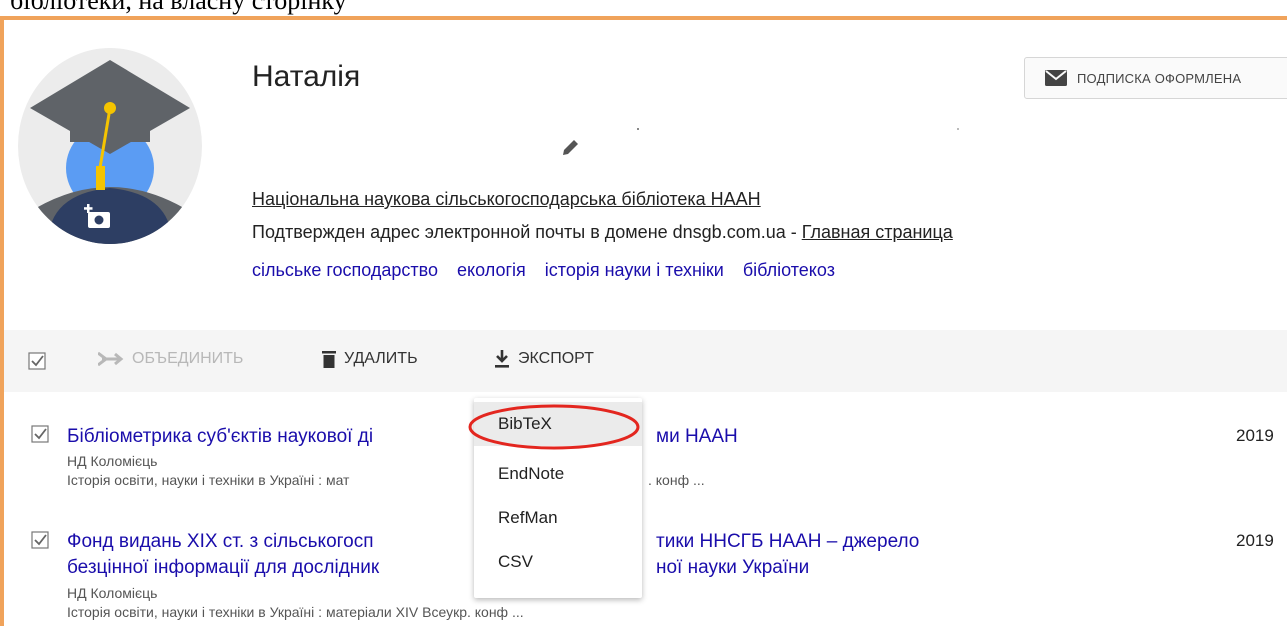 The image size is (1287, 626). What do you see at coordinates (643, 18) in the screenshot?
I see `orange-frame-top` at bounding box center [643, 18].